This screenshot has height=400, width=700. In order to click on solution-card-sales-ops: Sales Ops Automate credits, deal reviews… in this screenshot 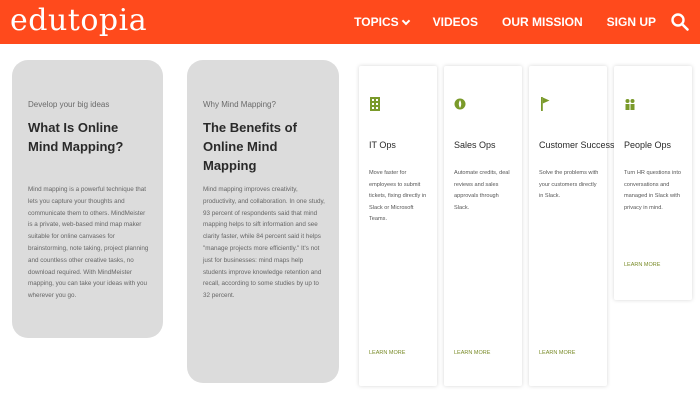, I will do `click(483, 226)`.